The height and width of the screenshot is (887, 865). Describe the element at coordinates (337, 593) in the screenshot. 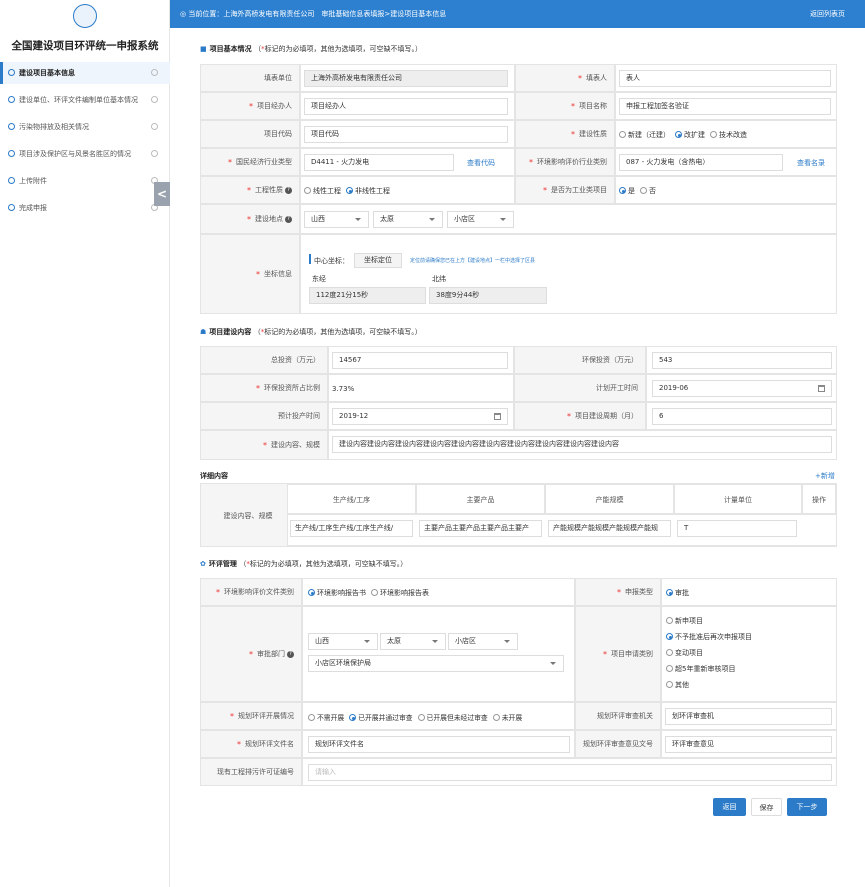

I see `doc-radio-book: 环境影响报告书` at that location.